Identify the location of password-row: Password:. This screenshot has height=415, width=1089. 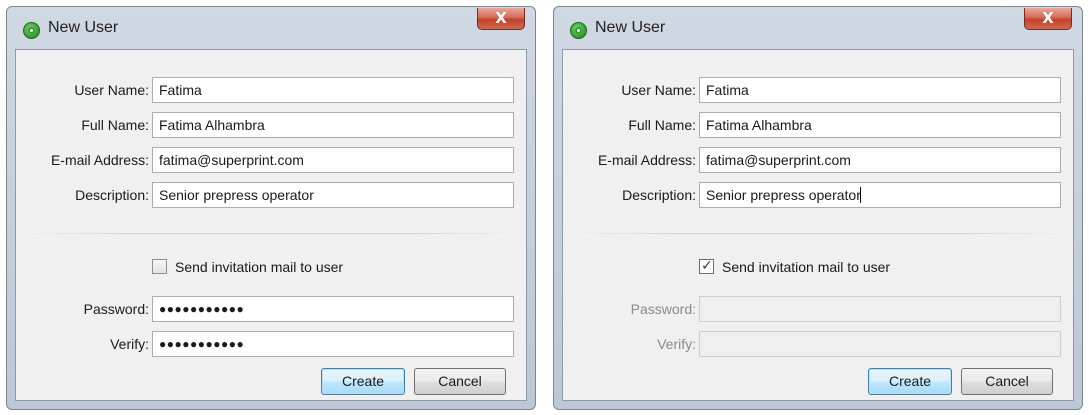
(818, 309).